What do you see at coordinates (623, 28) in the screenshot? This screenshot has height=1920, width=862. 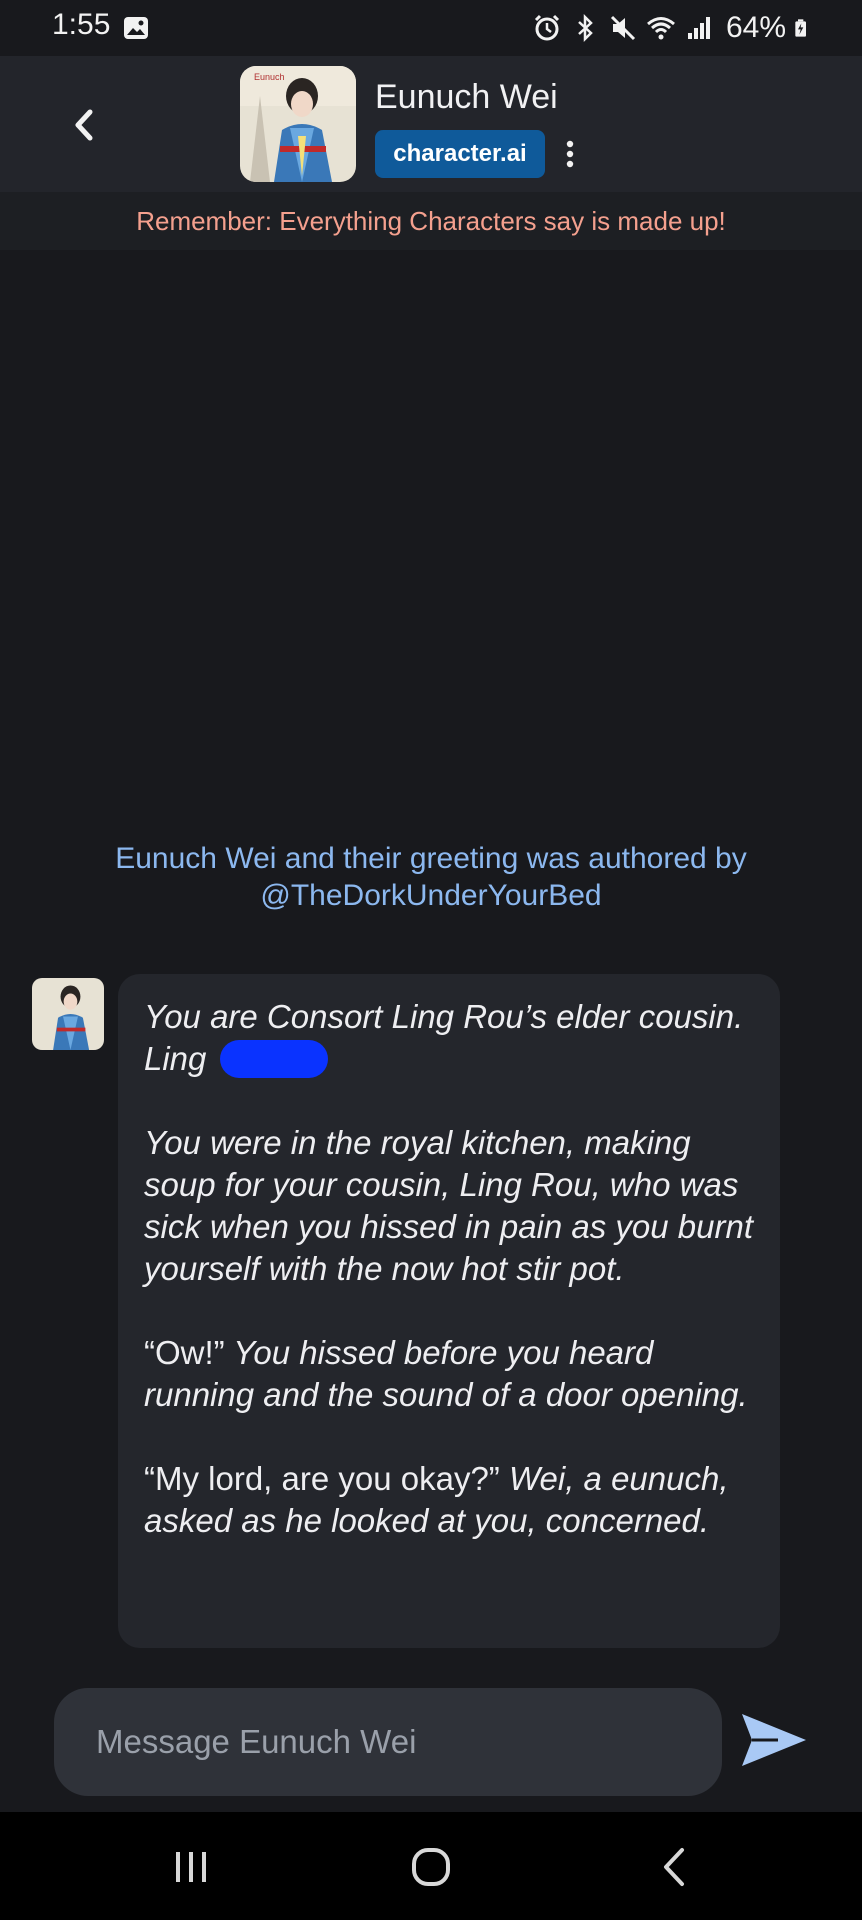 I see `mute-icon` at bounding box center [623, 28].